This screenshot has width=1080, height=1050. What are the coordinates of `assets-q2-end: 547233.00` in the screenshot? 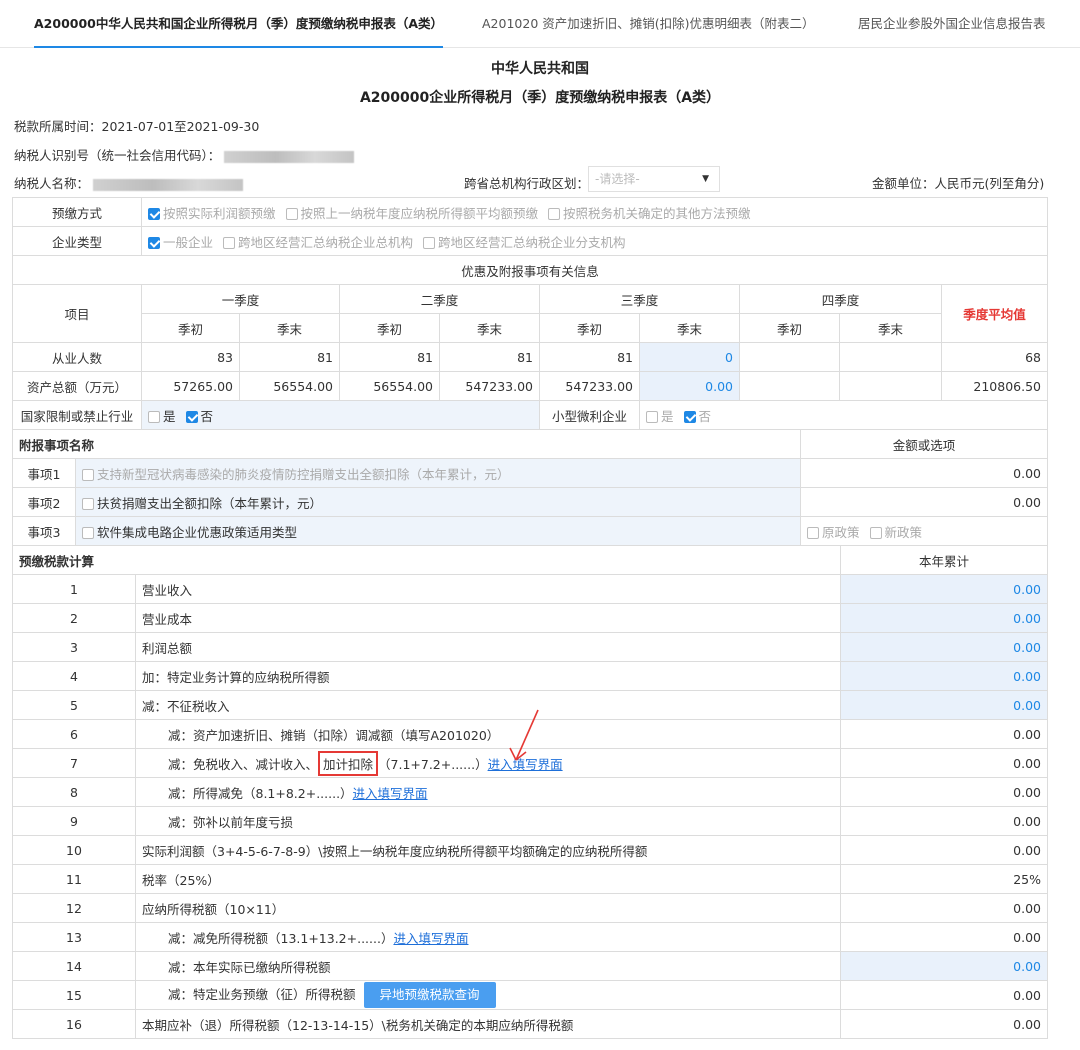 It's located at (489, 386).